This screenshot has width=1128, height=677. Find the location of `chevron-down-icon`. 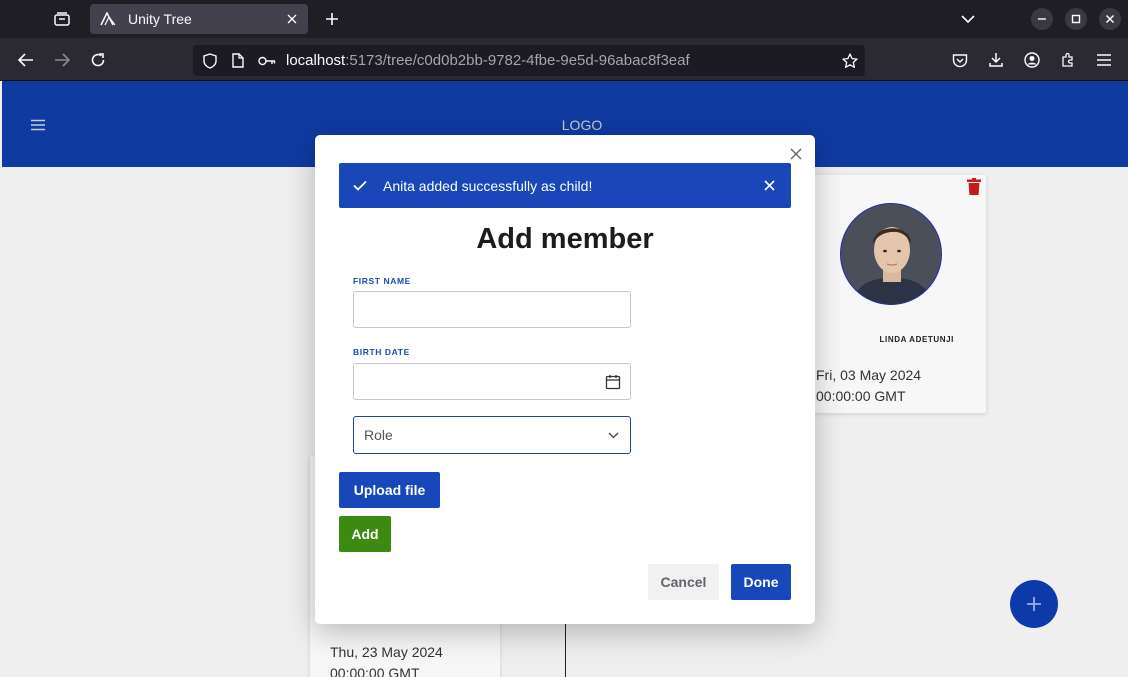

chevron-down-icon is located at coordinates (614, 435).